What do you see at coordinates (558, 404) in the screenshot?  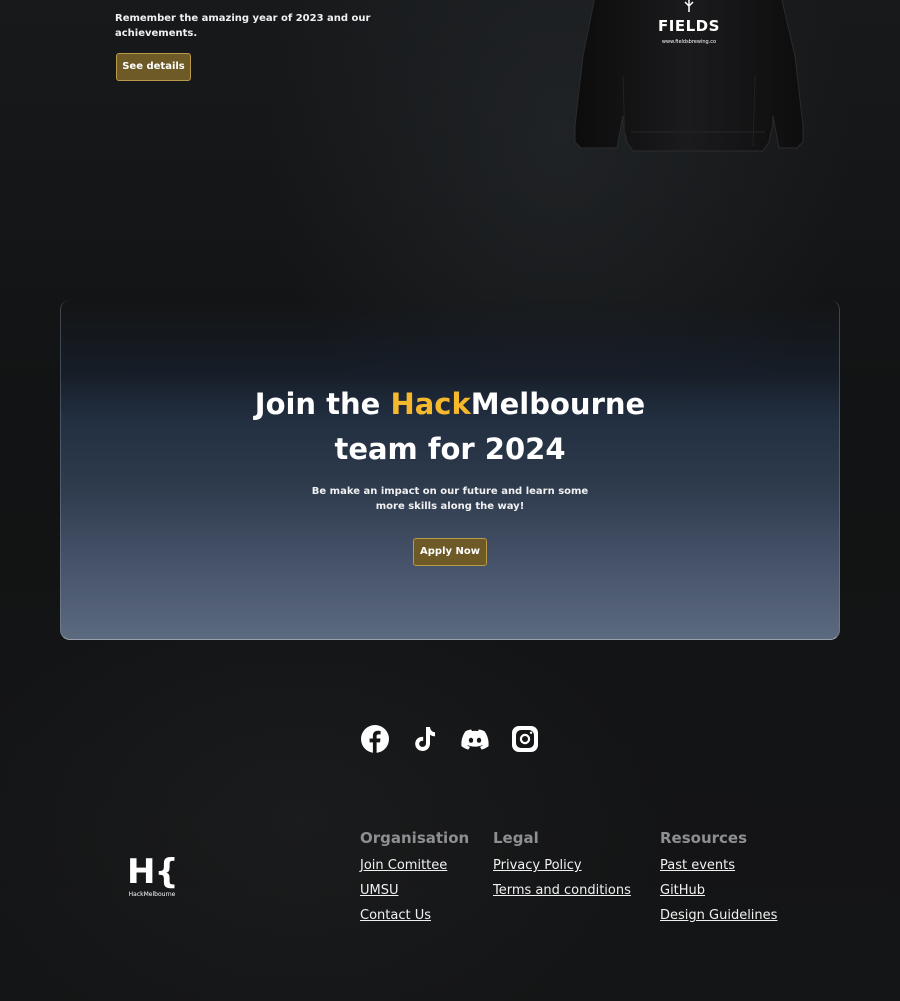 I see `cta-title-suffix: Melbourne` at bounding box center [558, 404].